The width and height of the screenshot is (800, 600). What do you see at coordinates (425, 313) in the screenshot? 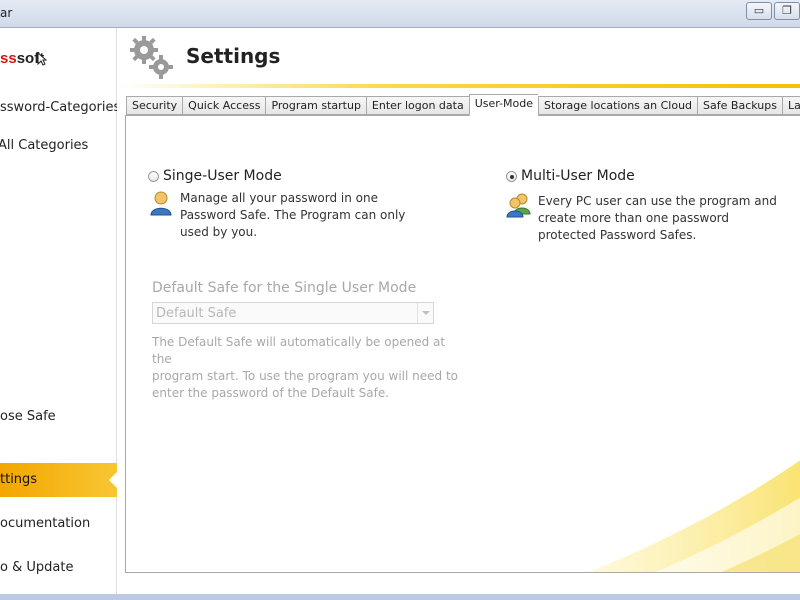
I see `chevron-down-icon` at bounding box center [425, 313].